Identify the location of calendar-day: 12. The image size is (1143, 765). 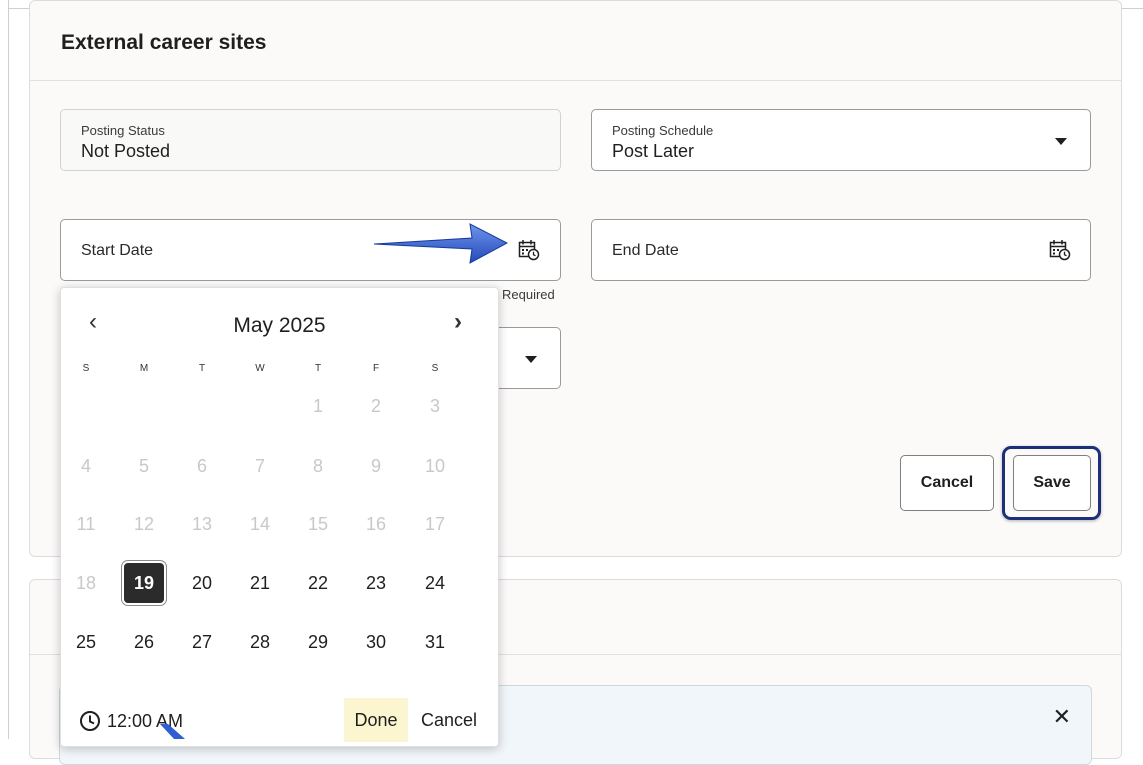
(144, 524).